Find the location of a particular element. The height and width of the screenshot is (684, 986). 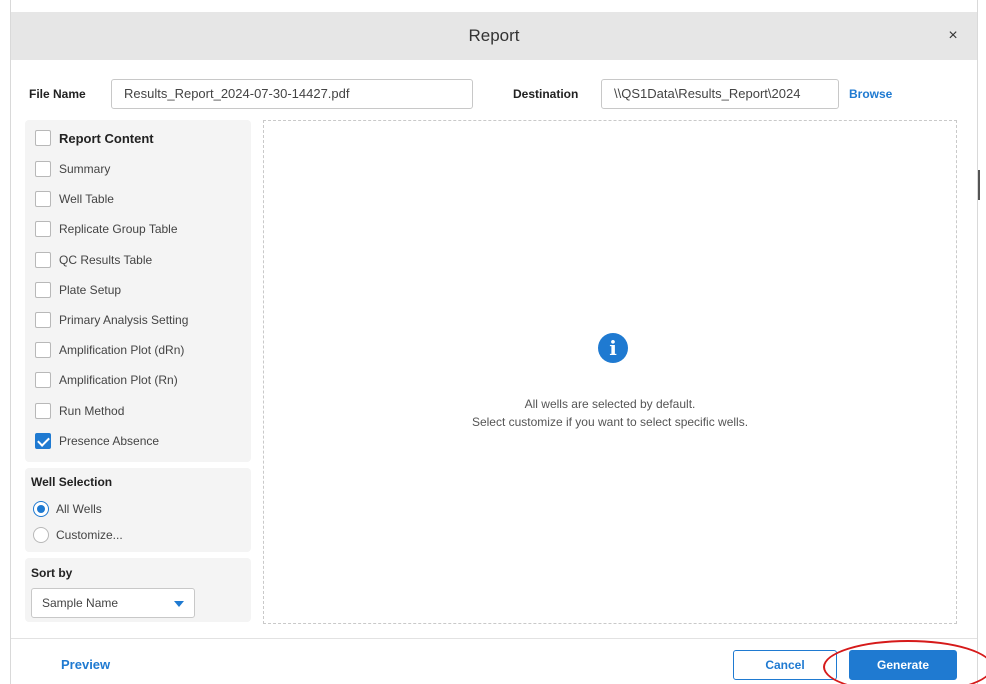

report-item-presence-absence: Presence Absence is located at coordinates (97, 441).